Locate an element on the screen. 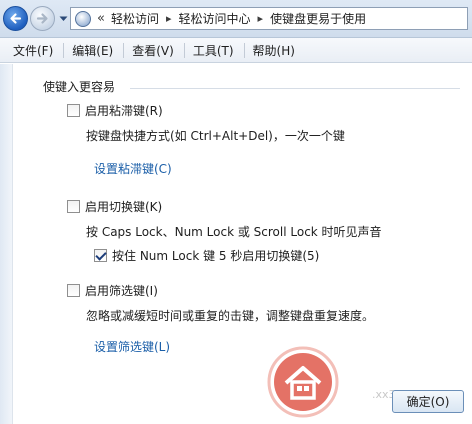 This screenshot has height=424, width=472. num-lock-toggle-option: 按住 Num Lock 键 5 秒启用切换键(5) is located at coordinates (206, 255).